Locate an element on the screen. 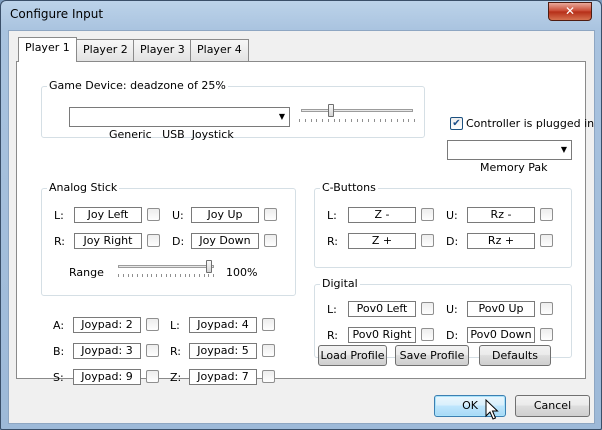  defaults-button: Defaults is located at coordinates (515, 355).